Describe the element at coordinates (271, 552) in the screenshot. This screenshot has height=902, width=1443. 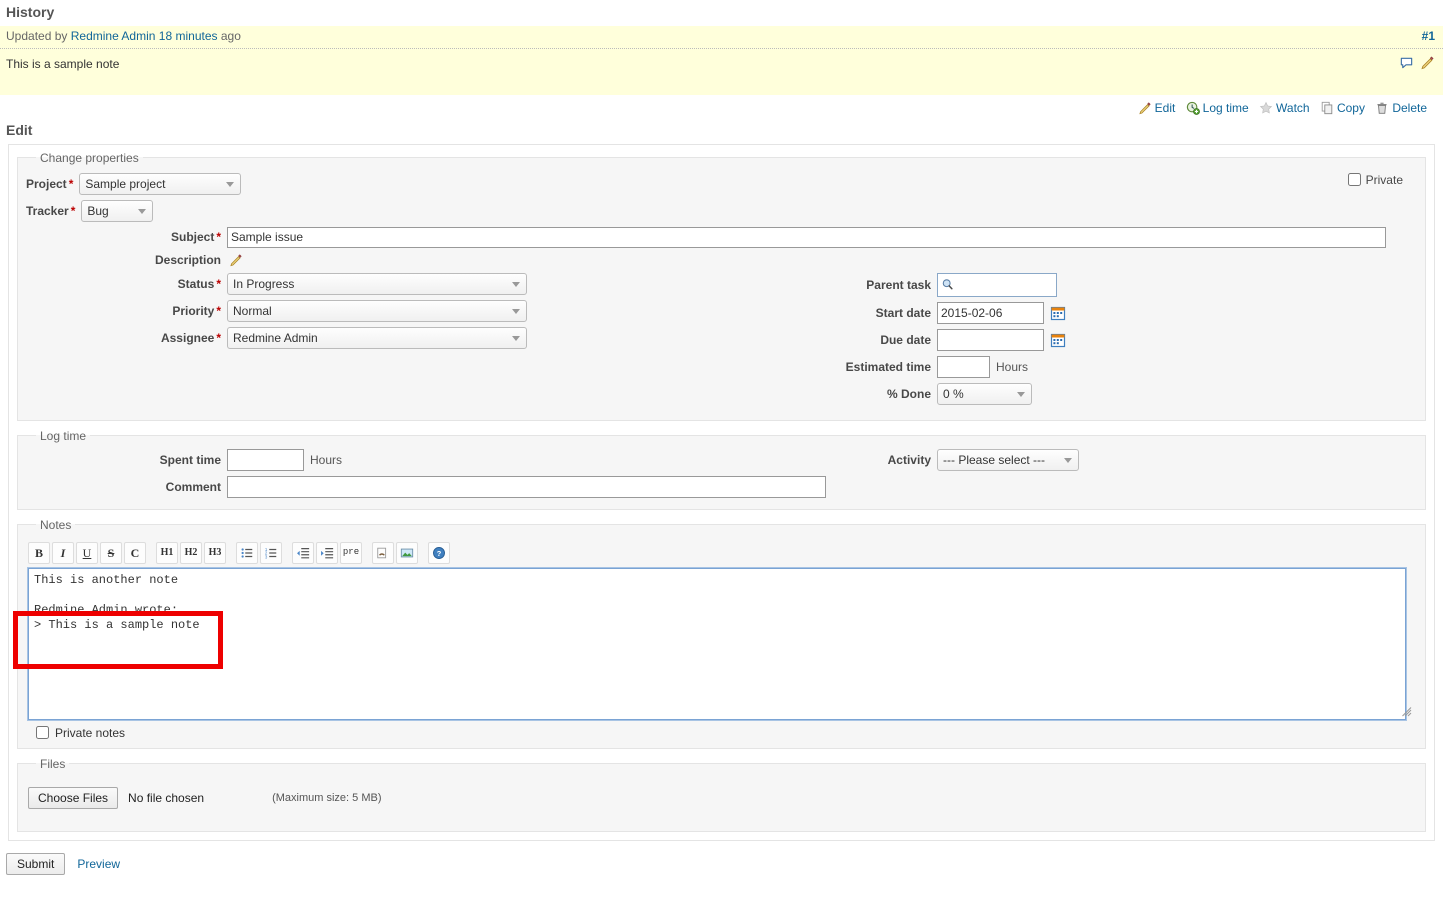
I see `ordered-list-icon: 123` at that location.